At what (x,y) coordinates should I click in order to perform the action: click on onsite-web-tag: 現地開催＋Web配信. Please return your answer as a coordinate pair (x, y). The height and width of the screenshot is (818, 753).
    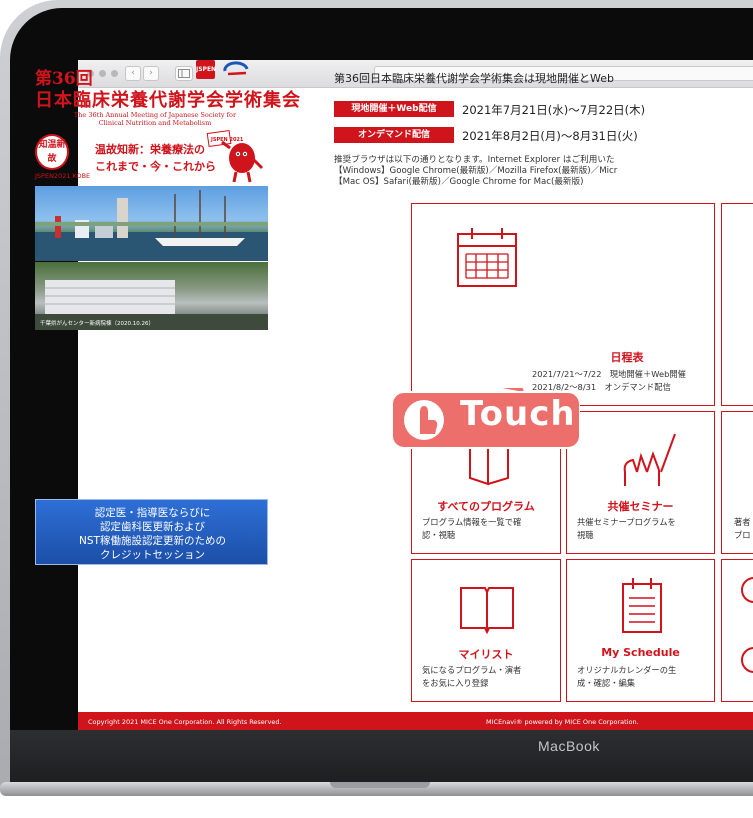
    Looking at the image, I should click on (394, 109).